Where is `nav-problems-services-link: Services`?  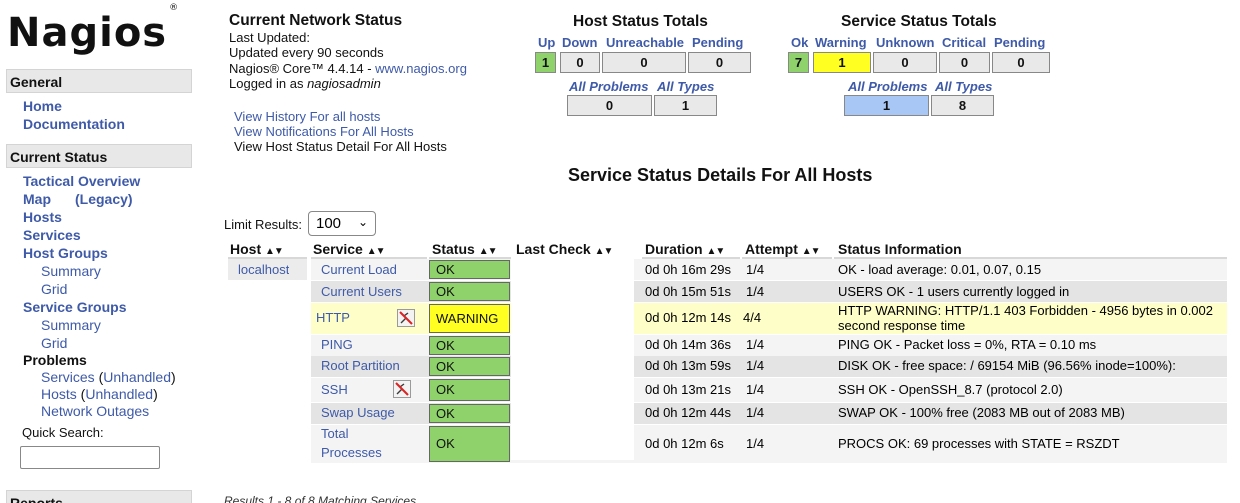
nav-problems-services-link: Services is located at coordinates (68, 377).